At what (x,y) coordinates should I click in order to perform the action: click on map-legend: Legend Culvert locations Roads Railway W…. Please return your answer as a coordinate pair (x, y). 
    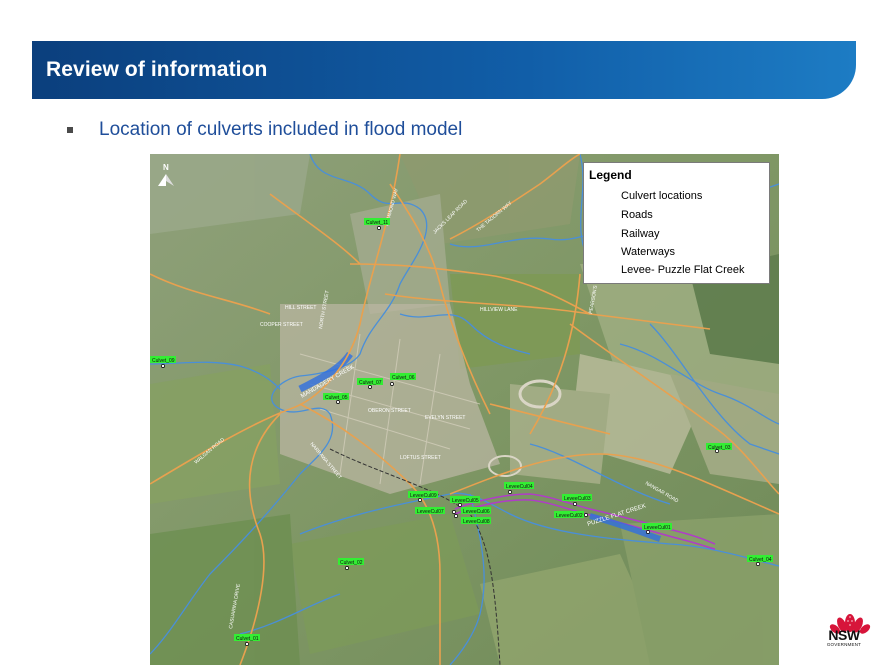
    Looking at the image, I should click on (676, 223).